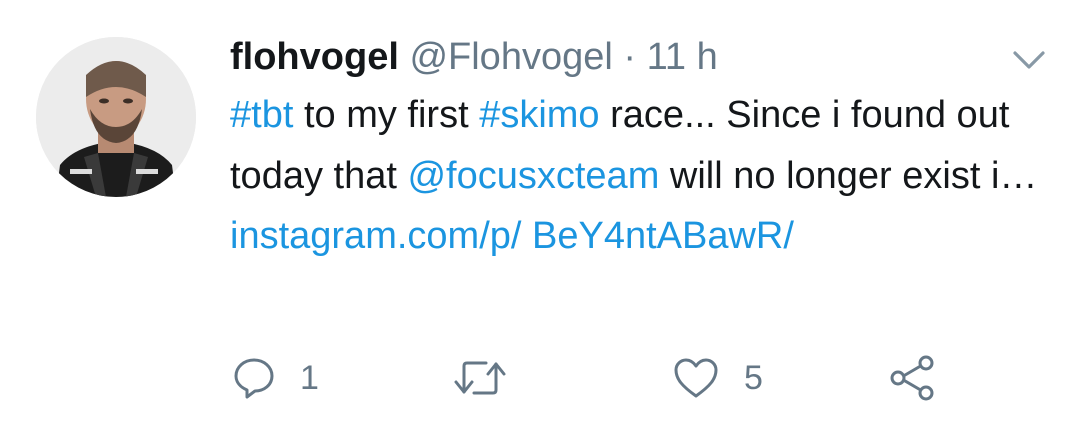 The height and width of the screenshot is (435, 1080). I want to click on mention-link: @focusxcteam, so click(533, 176).